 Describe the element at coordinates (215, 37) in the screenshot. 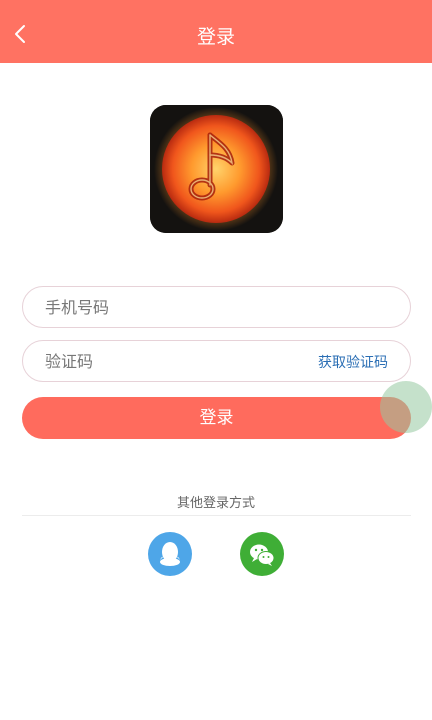

I see `page-title: 登录` at that location.